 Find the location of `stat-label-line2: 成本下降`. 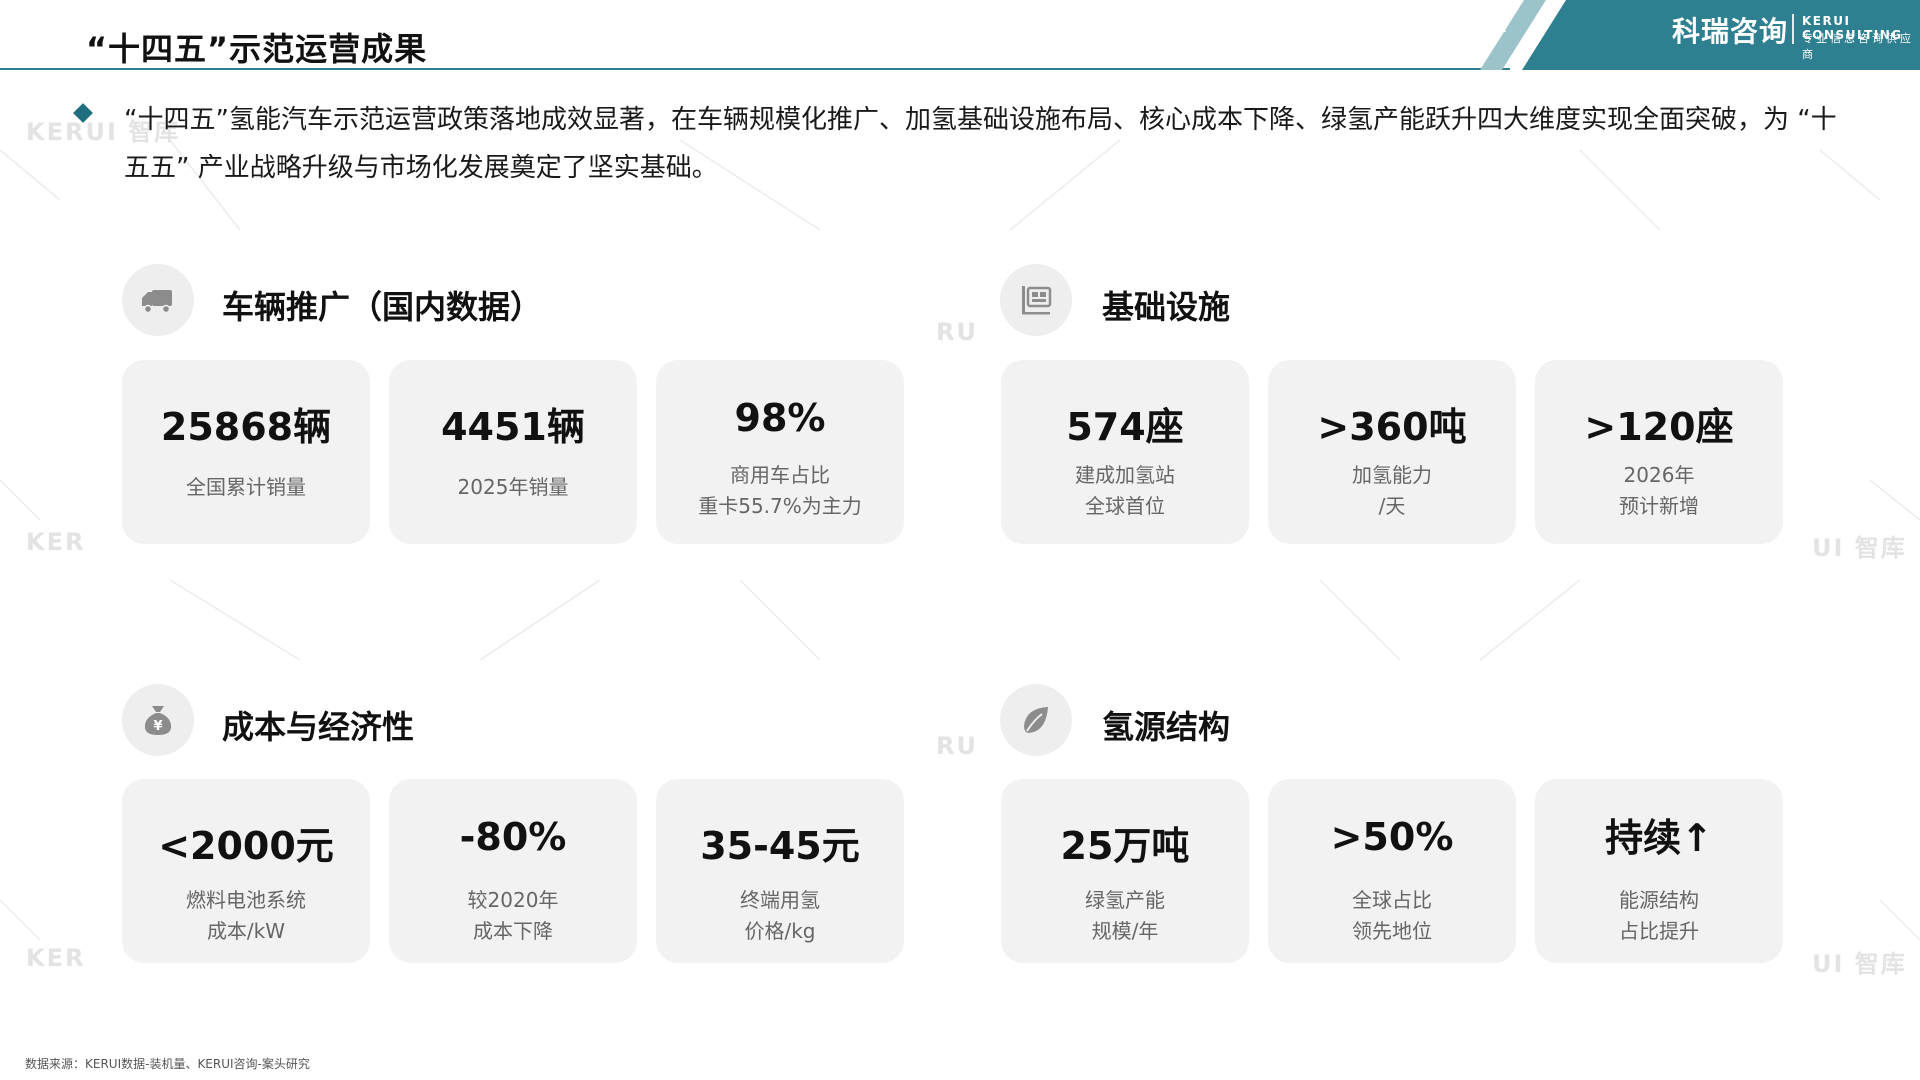

stat-label-line2: 成本下降 is located at coordinates (513, 931).